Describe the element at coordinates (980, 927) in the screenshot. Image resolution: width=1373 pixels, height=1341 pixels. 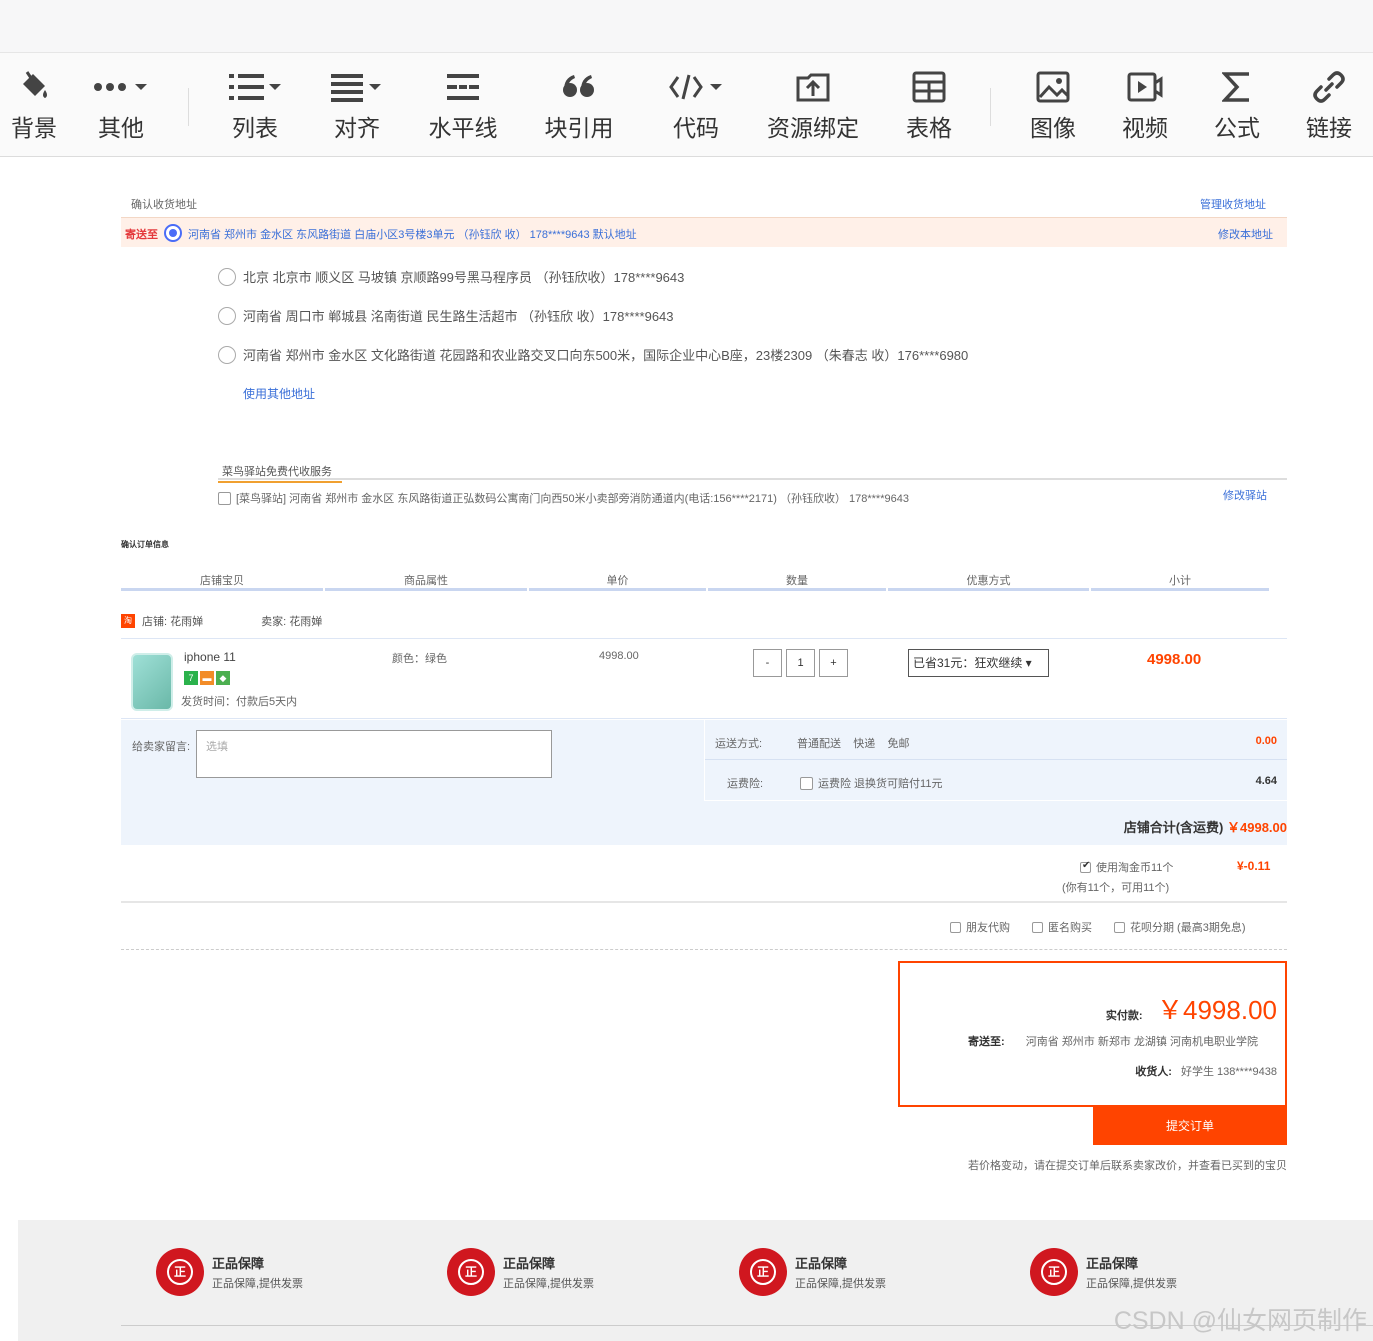
I see `friend-pay-option: 朋友代购` at that location.